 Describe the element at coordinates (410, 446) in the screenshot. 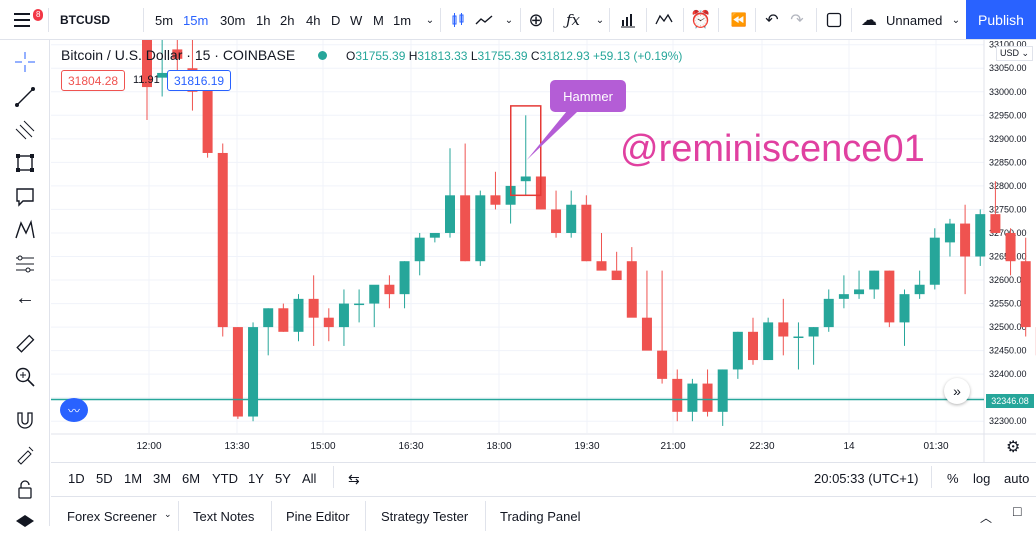

I see `time-tick-label: 16:30` at that location.